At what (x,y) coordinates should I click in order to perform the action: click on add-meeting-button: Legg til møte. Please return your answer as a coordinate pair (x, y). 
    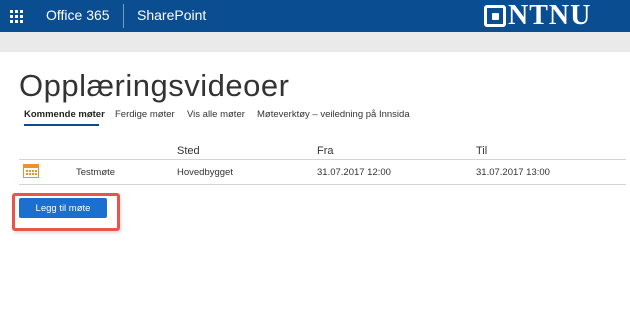
    Looking at the image, I should click on (63, 208).